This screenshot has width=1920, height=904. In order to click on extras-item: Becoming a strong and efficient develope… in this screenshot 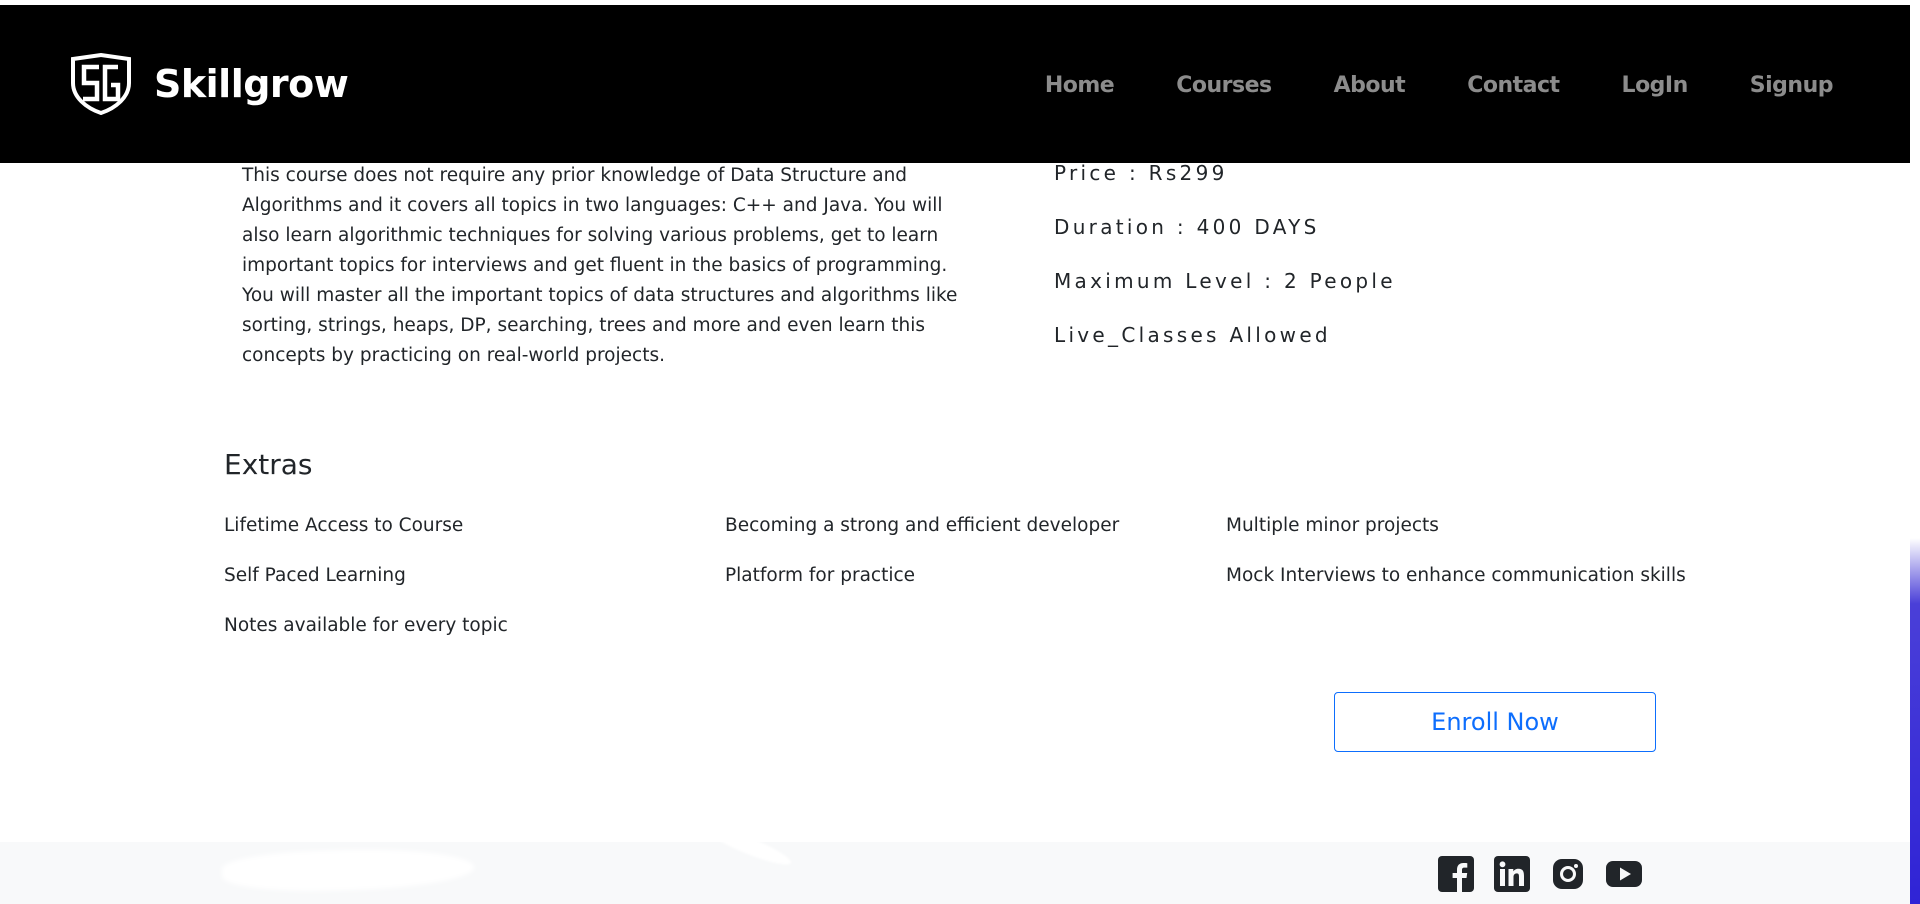, I will do `click(922, 525)`.